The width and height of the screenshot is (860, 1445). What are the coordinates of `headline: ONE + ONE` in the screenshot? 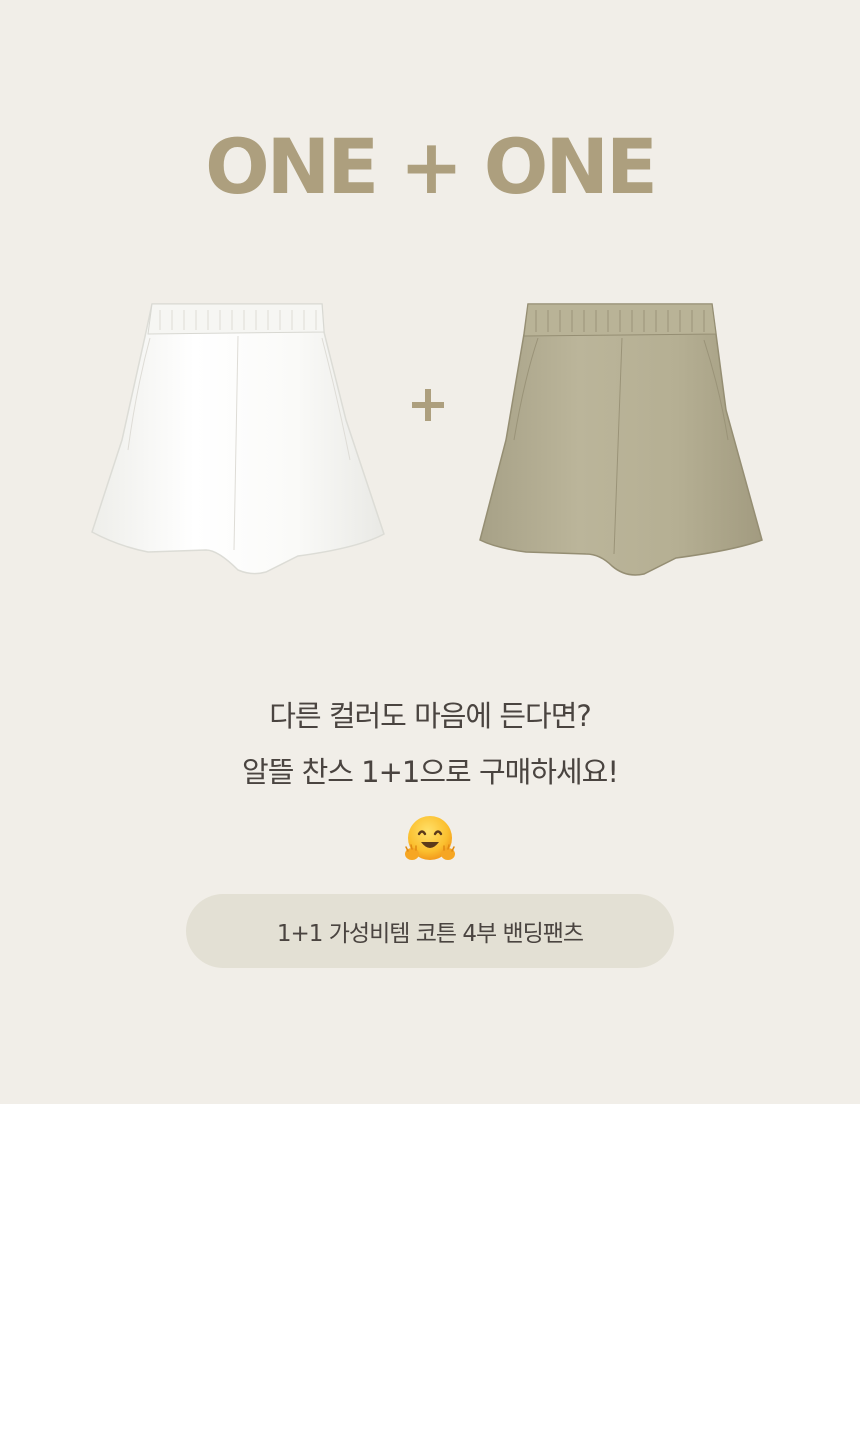 It's located at (431, 166).